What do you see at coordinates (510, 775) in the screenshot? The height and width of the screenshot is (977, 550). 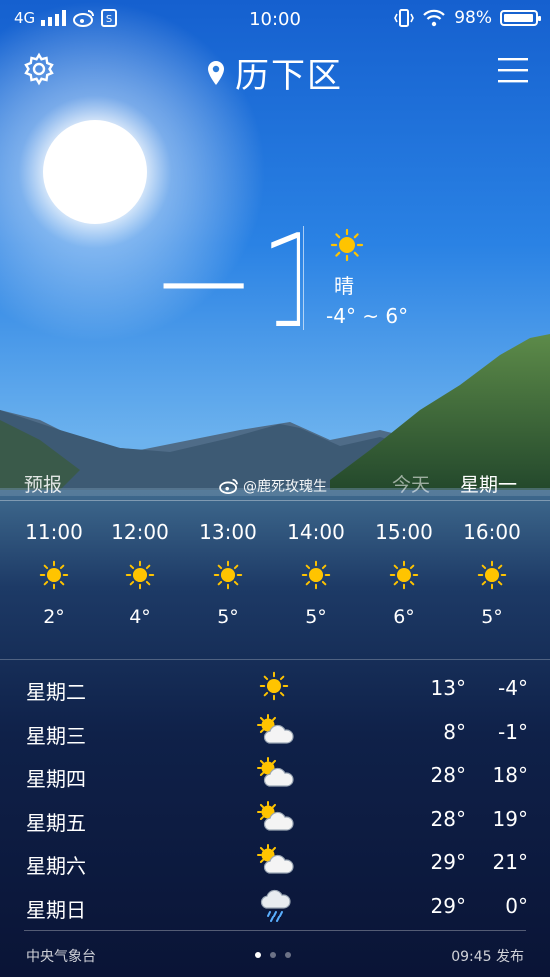 I see `day-low: 18°` at bounding box center [510, 775].